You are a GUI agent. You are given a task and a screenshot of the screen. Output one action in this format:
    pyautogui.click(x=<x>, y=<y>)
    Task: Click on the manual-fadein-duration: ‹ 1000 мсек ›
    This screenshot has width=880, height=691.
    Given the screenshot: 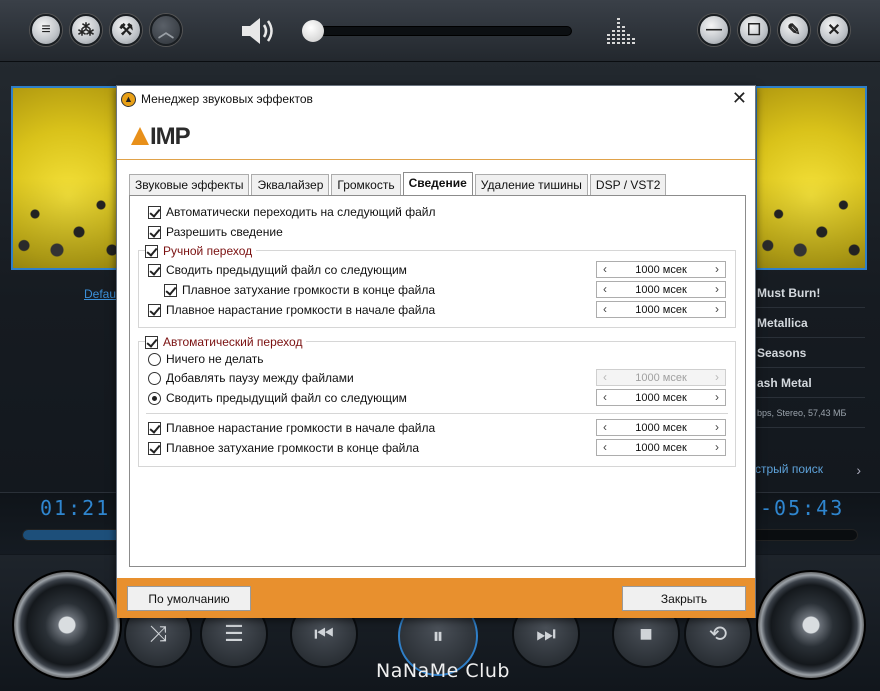 What is the action you would take?
    pyautogui.click(x=661, y=309)
    